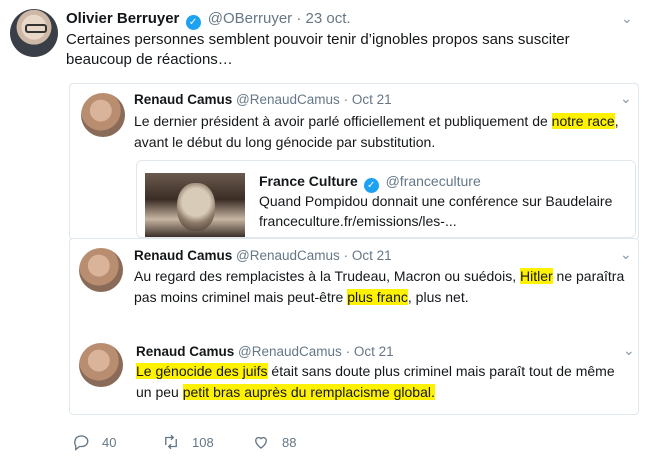 This screenshot has height=460, width=646. I want to click on reply-count: 40, so click(109, 442).